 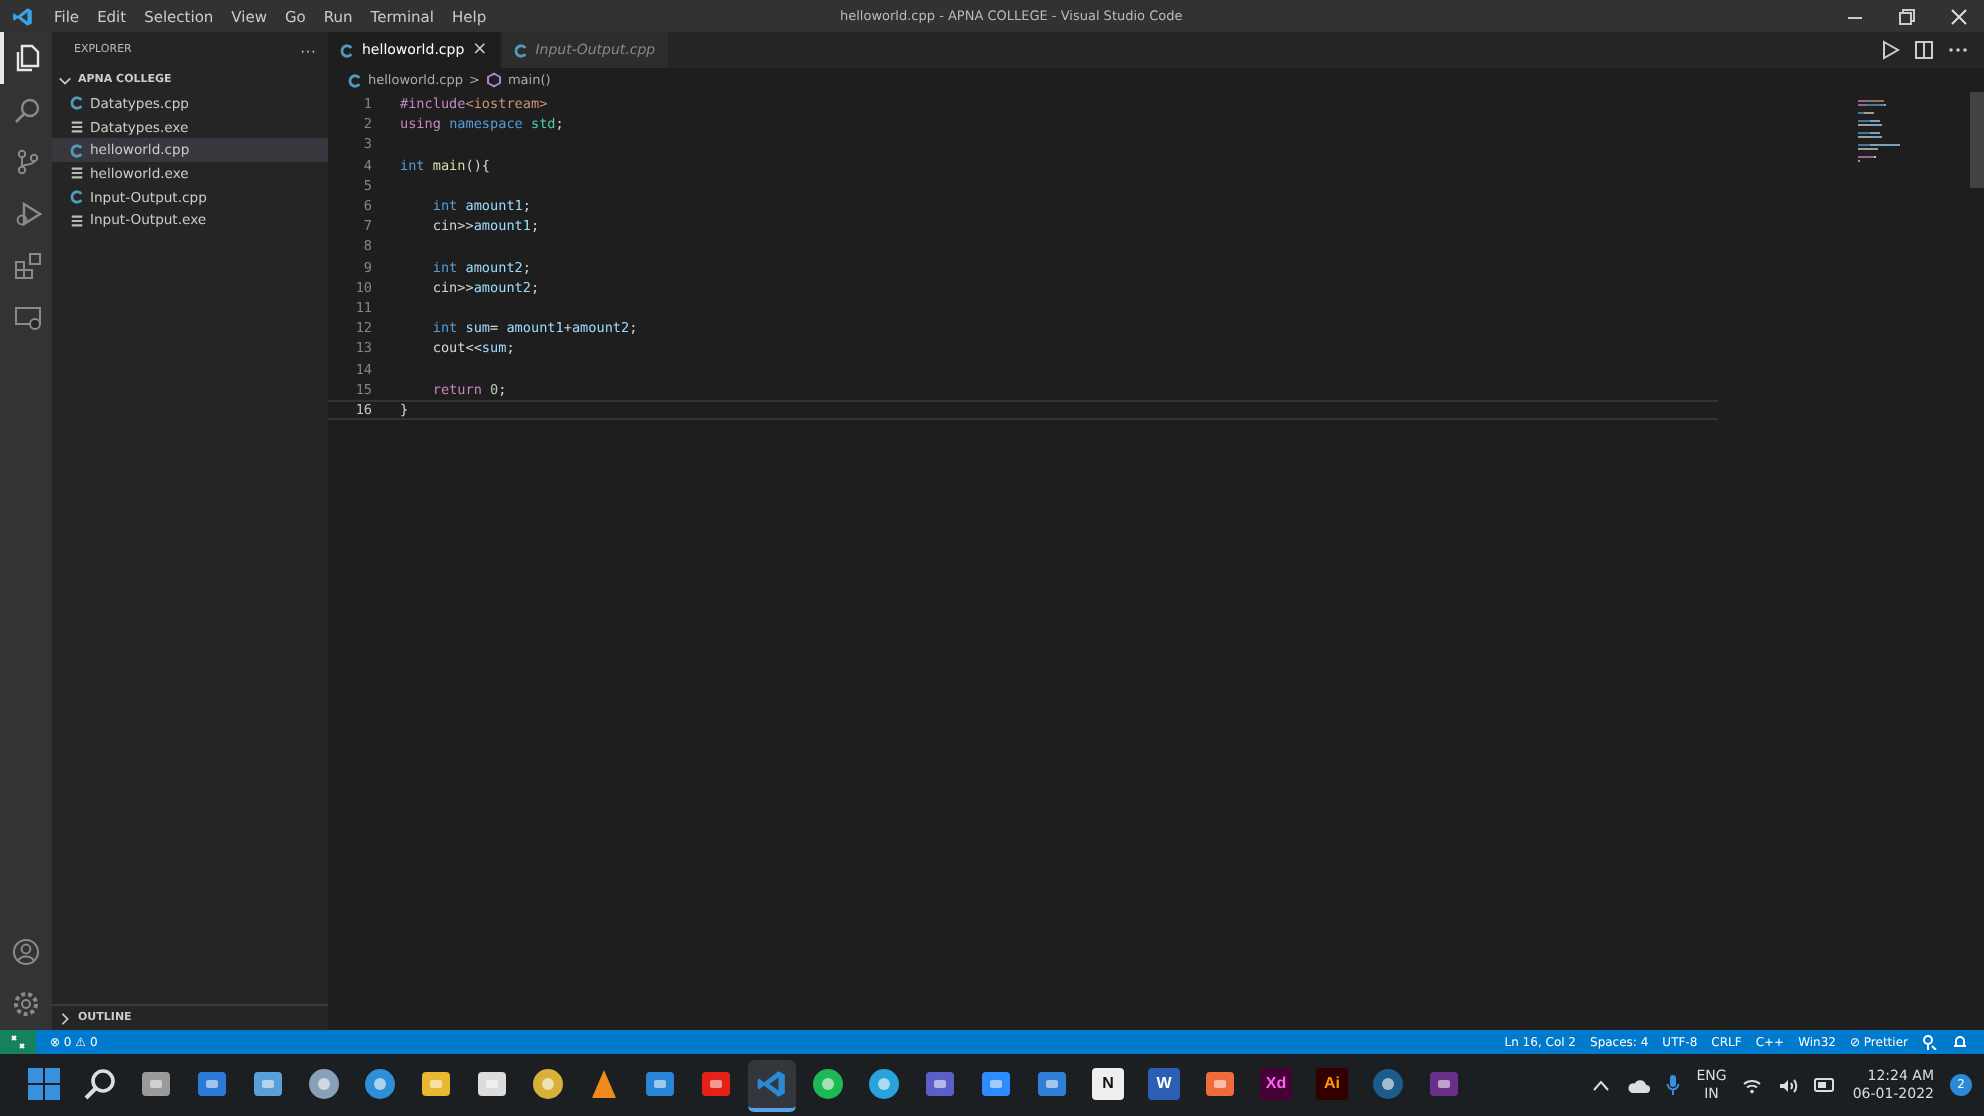 I want to click on account-icon, so click(x=26, y=952).